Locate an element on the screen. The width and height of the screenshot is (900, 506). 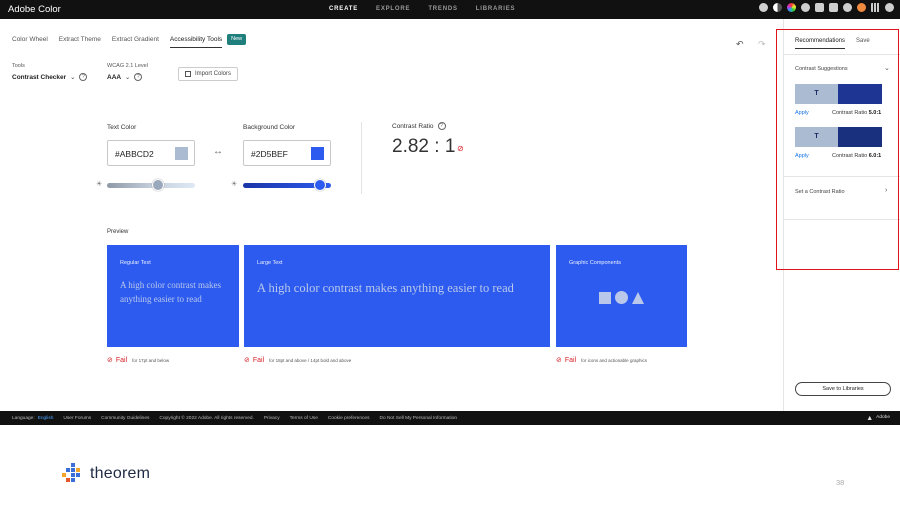
text-color-swatch is located at coordinates (181, 153).